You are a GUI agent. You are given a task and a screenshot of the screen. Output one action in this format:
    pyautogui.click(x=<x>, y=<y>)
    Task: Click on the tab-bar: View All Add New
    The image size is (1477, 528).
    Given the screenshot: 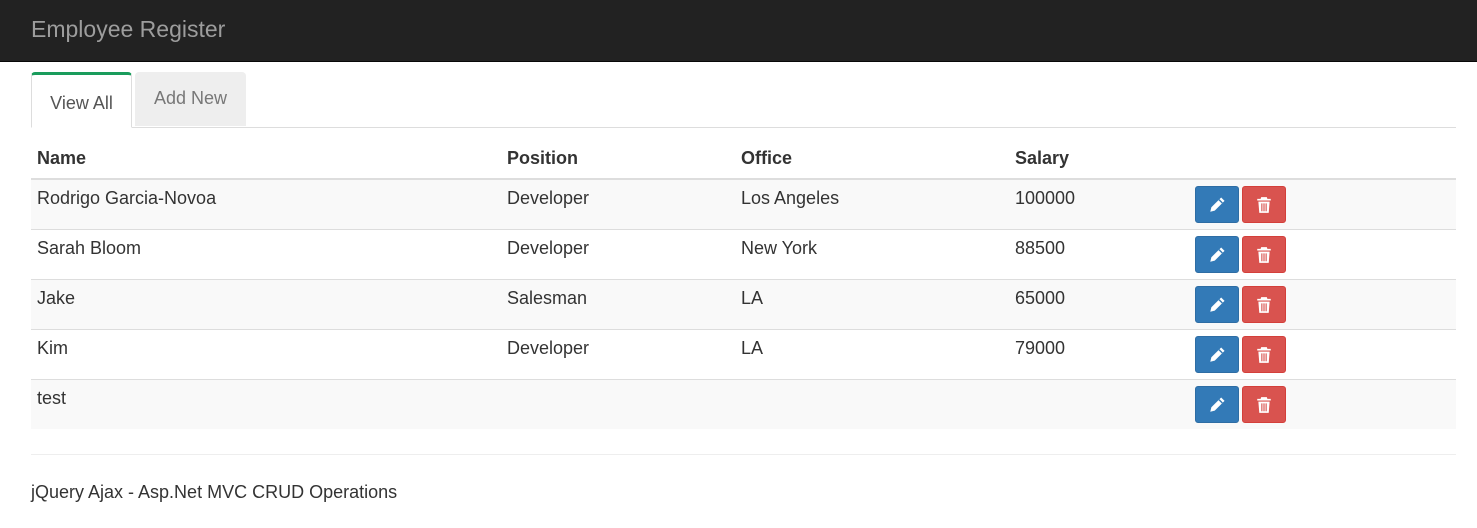 What is the action you would take?
    pyautogui.click(x=743, y=100)
    